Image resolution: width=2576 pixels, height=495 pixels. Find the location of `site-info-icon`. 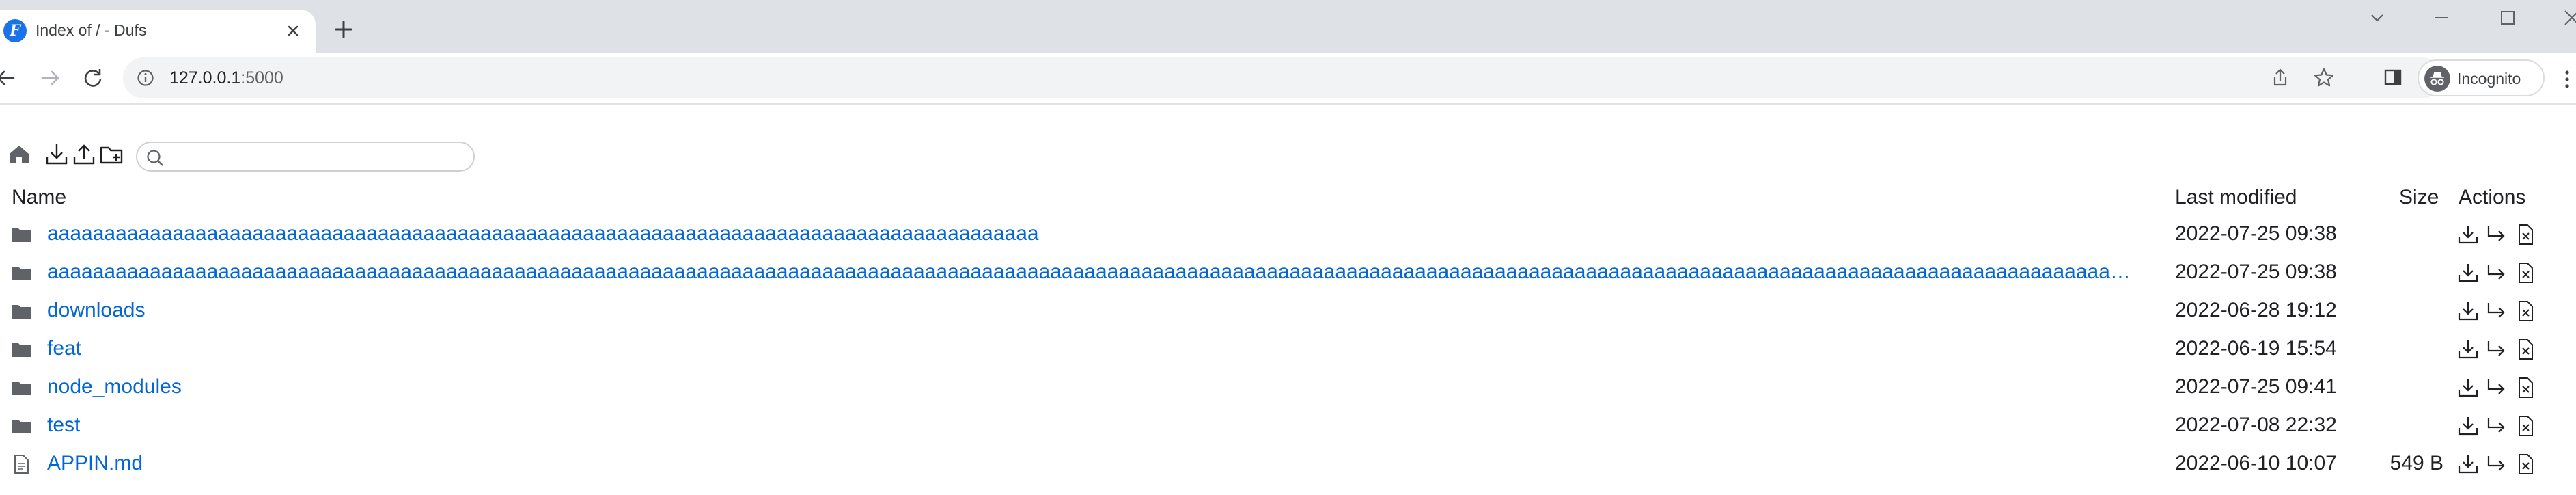

site-info-icon is located at coordinates (145, 78).